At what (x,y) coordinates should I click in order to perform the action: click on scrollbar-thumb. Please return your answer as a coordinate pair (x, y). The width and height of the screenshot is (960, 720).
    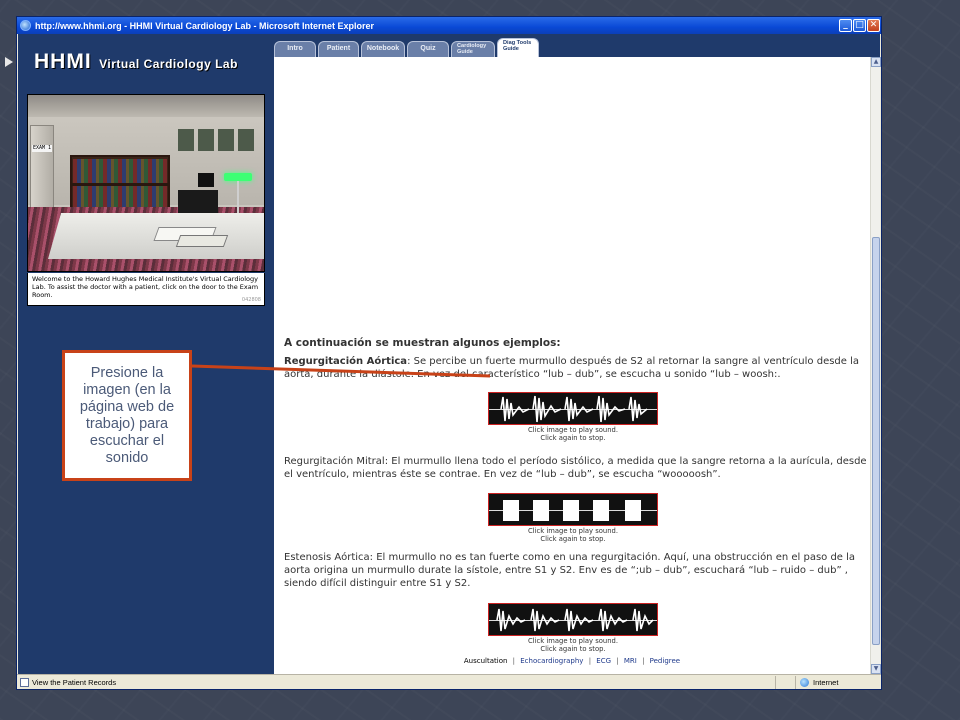
    Looking at the image, I should click on (876, 441).